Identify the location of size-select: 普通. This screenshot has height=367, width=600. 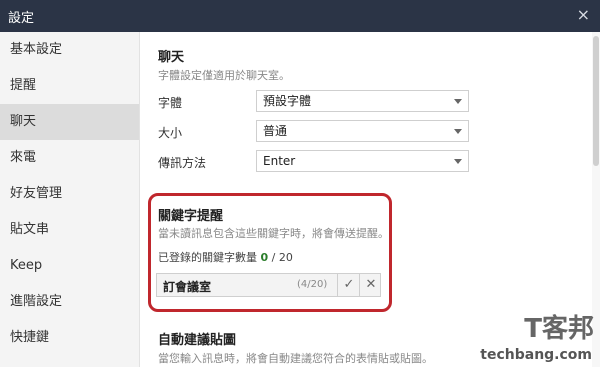
(362, 131).